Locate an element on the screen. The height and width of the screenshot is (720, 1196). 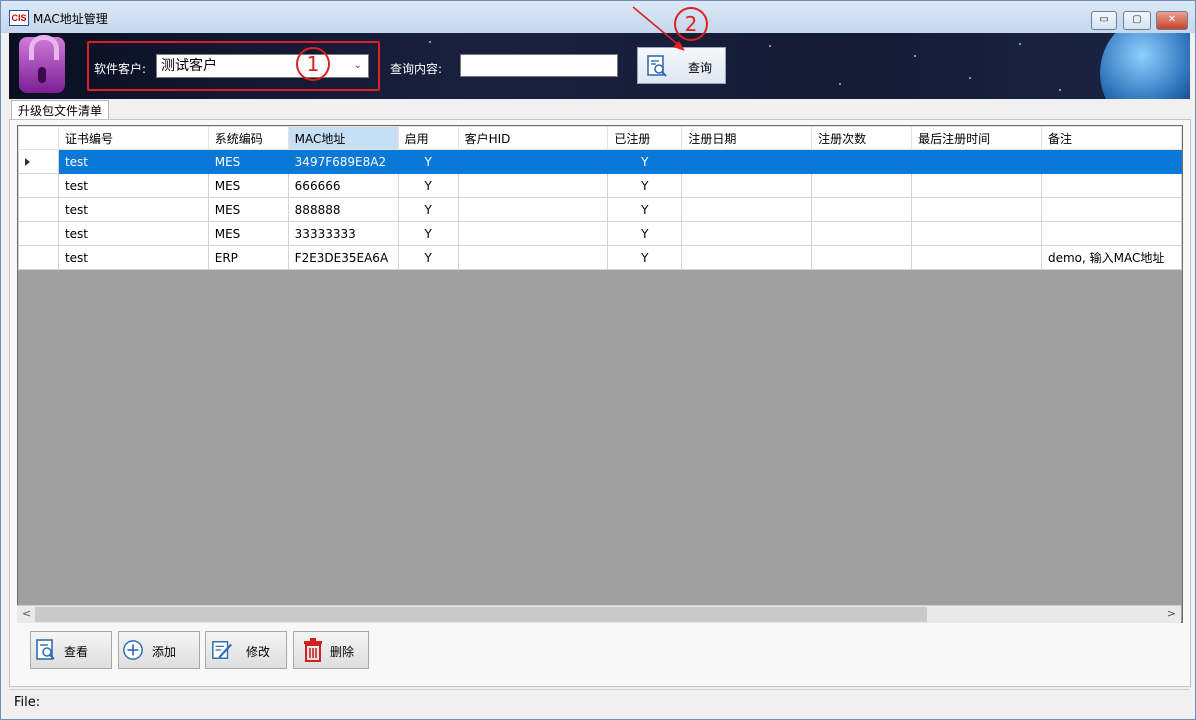
table-row: test MES 666666 Y Y is located at coordinates (600, 185).